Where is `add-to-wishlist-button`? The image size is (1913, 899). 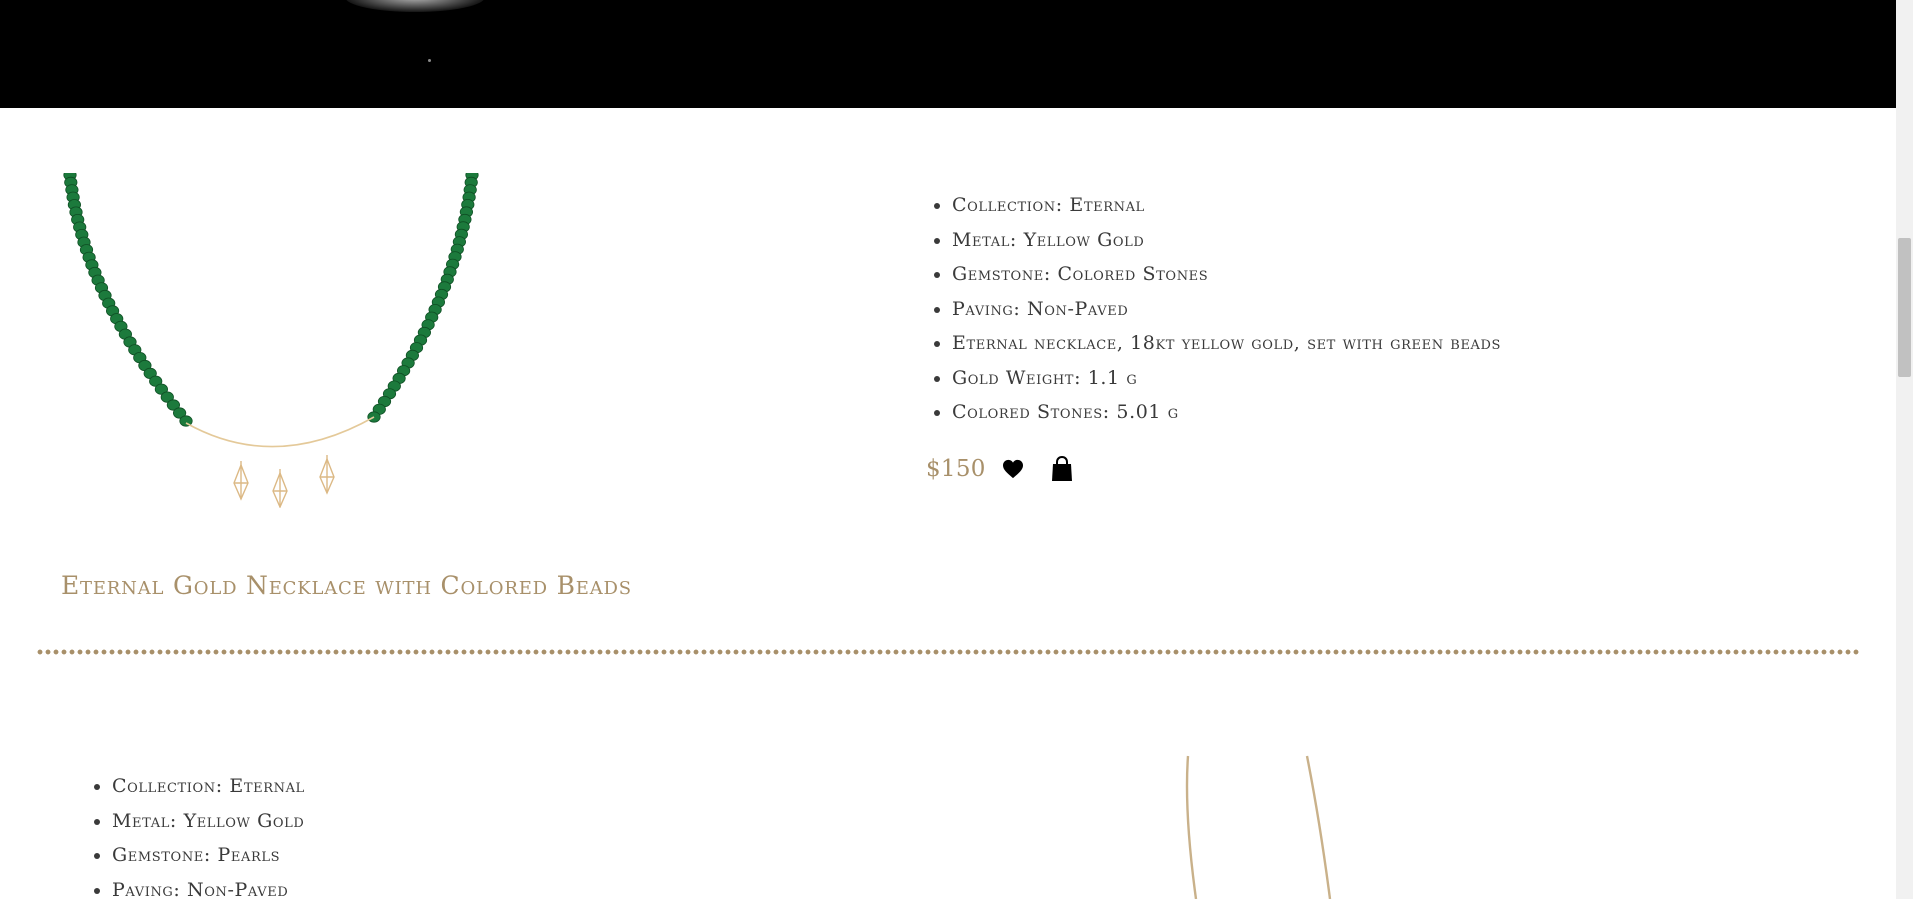
add-to-wishlist-button is located at coordinates (1013, 469).